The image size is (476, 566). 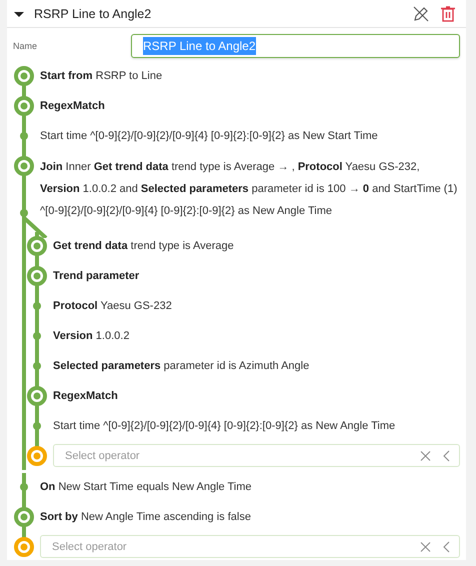 What do you see at coordinates (224, 426) in the screenshot?
I see `step-text: Start time ^[0-9]{2}/[0-9]{2}/[0-9]{4} [0-9]{2}:[0-9]{2} as New Angle Time` at bounding box center [224, 426].